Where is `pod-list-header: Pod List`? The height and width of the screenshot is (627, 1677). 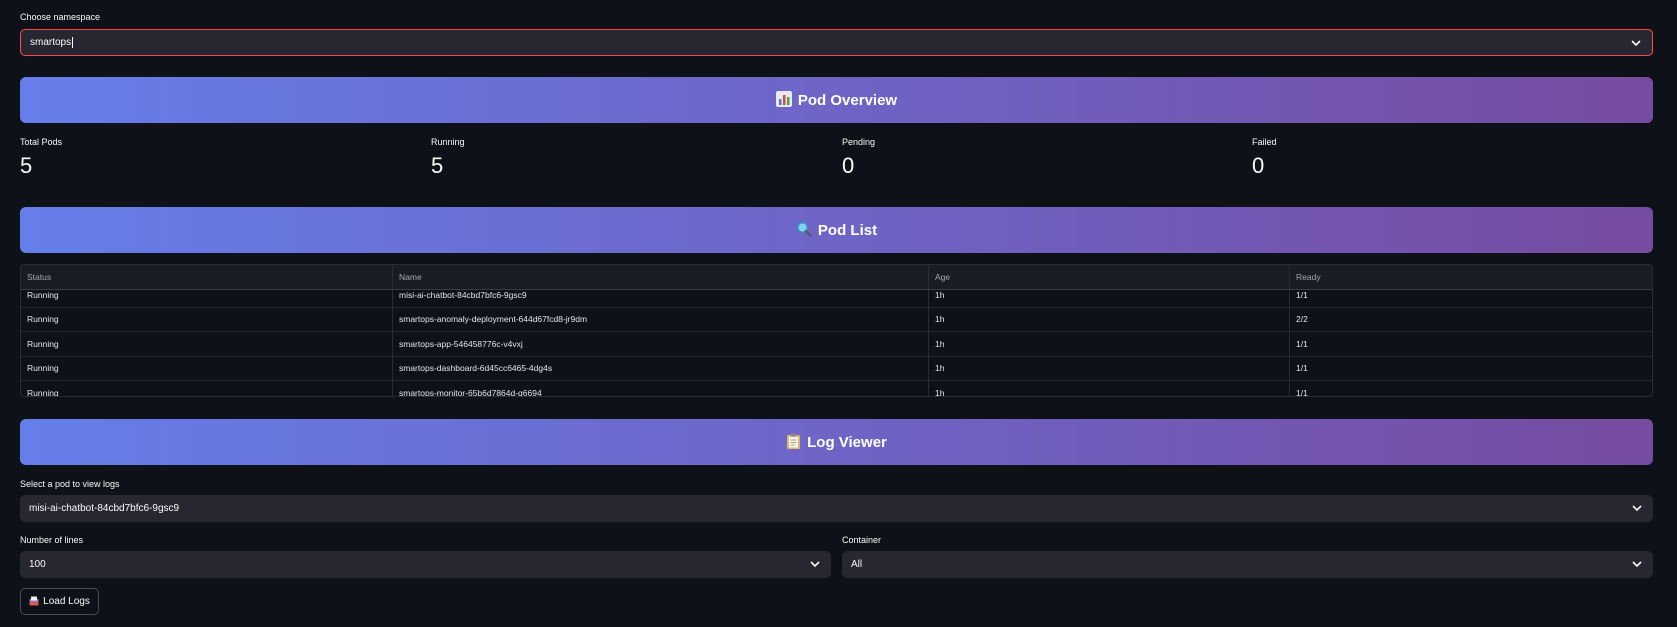 pod-list-header: Pod List is located at coordinates (836, 230).